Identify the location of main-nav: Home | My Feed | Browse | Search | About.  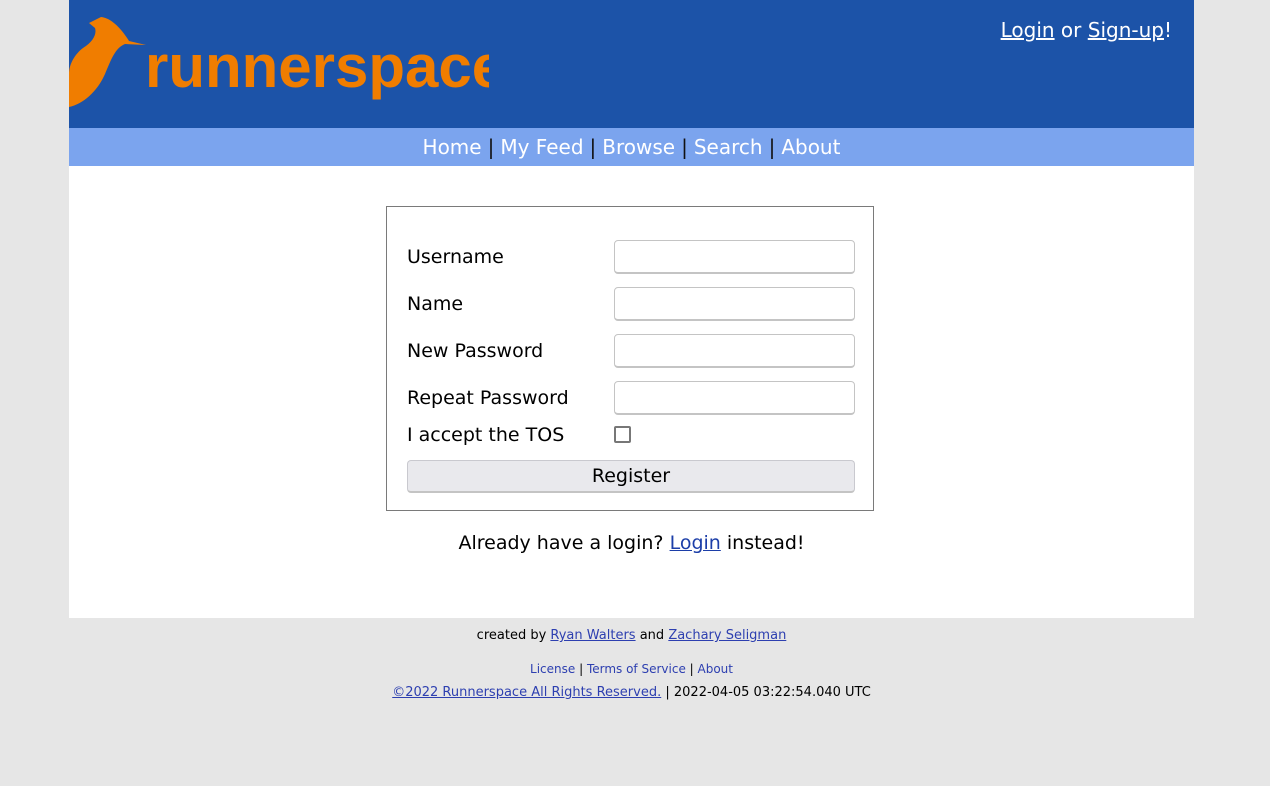
(631, 147).